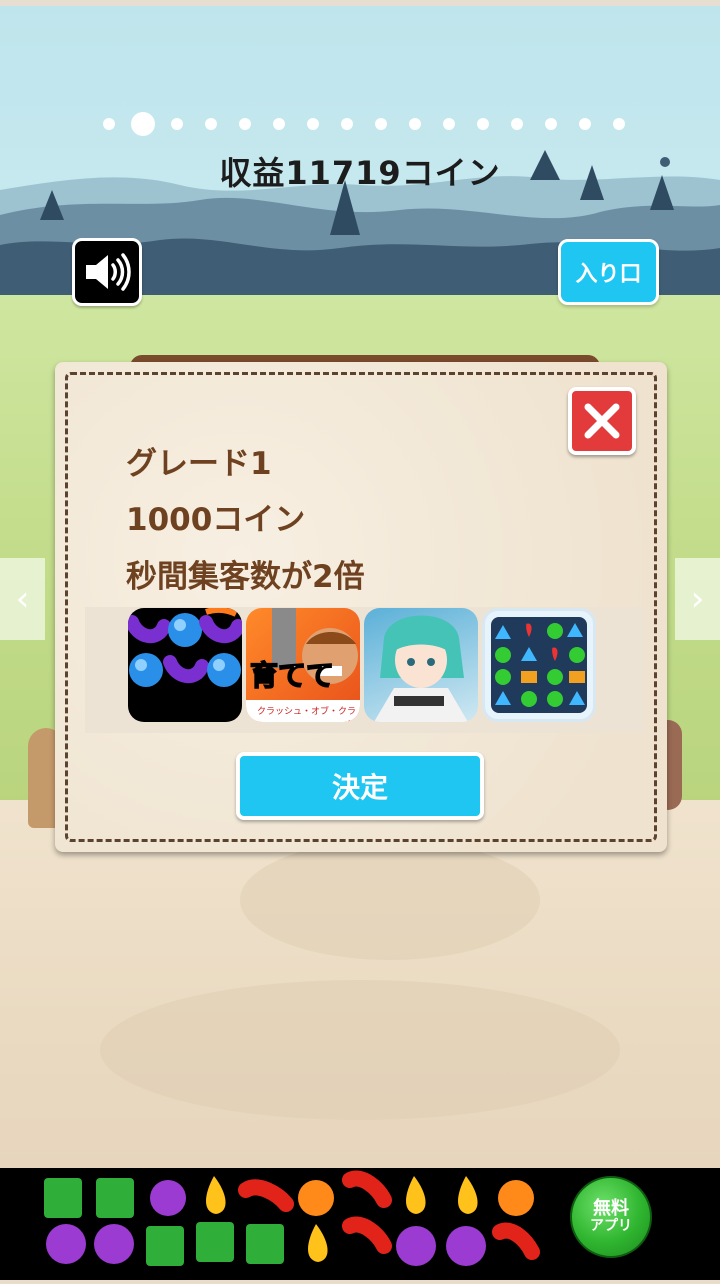 This screenshot has height=1284, width=720. What do you see at coordinates (199, 464) in the screenshot?
I see `grade-label: グレード1` at bounding box center [199, 464].